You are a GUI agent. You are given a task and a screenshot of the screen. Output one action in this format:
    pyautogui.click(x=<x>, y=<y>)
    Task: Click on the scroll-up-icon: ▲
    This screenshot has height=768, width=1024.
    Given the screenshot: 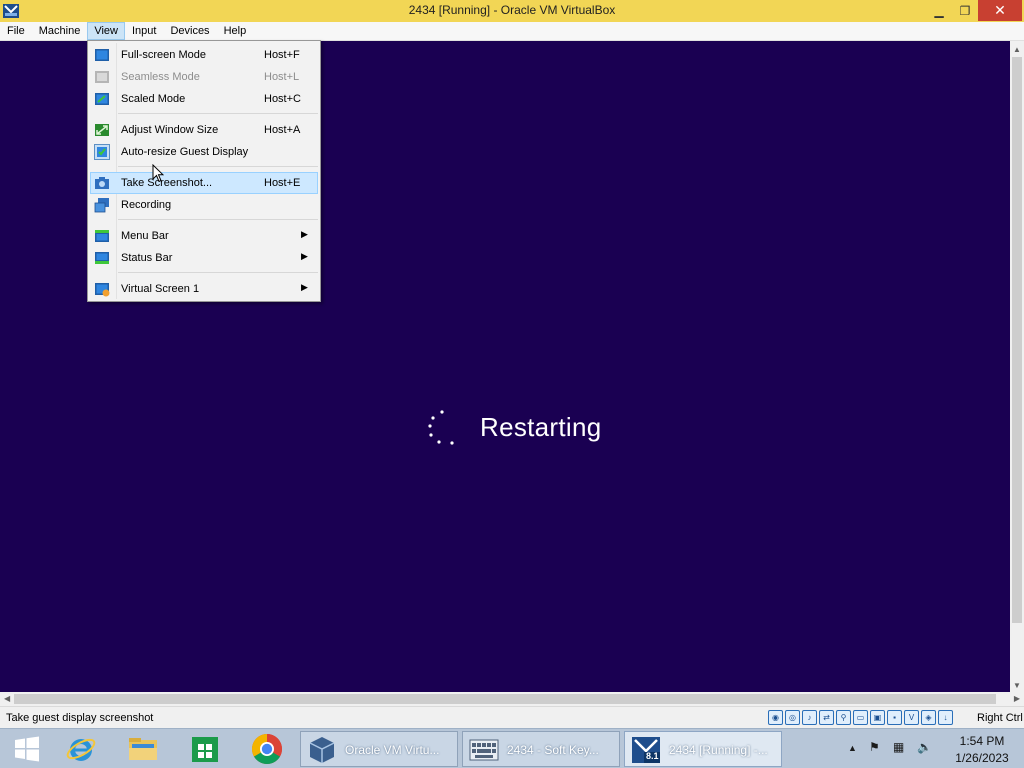 What is the action you would take?
    pyautogui.click(x=1017, y=49)
    